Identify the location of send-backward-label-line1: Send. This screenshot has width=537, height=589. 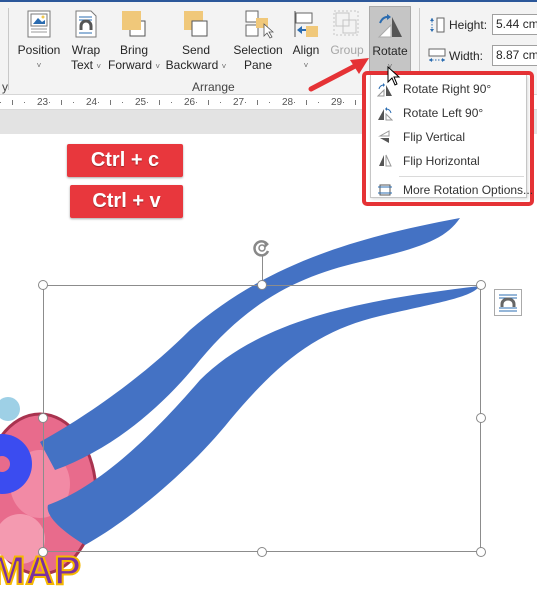
(196, 50).